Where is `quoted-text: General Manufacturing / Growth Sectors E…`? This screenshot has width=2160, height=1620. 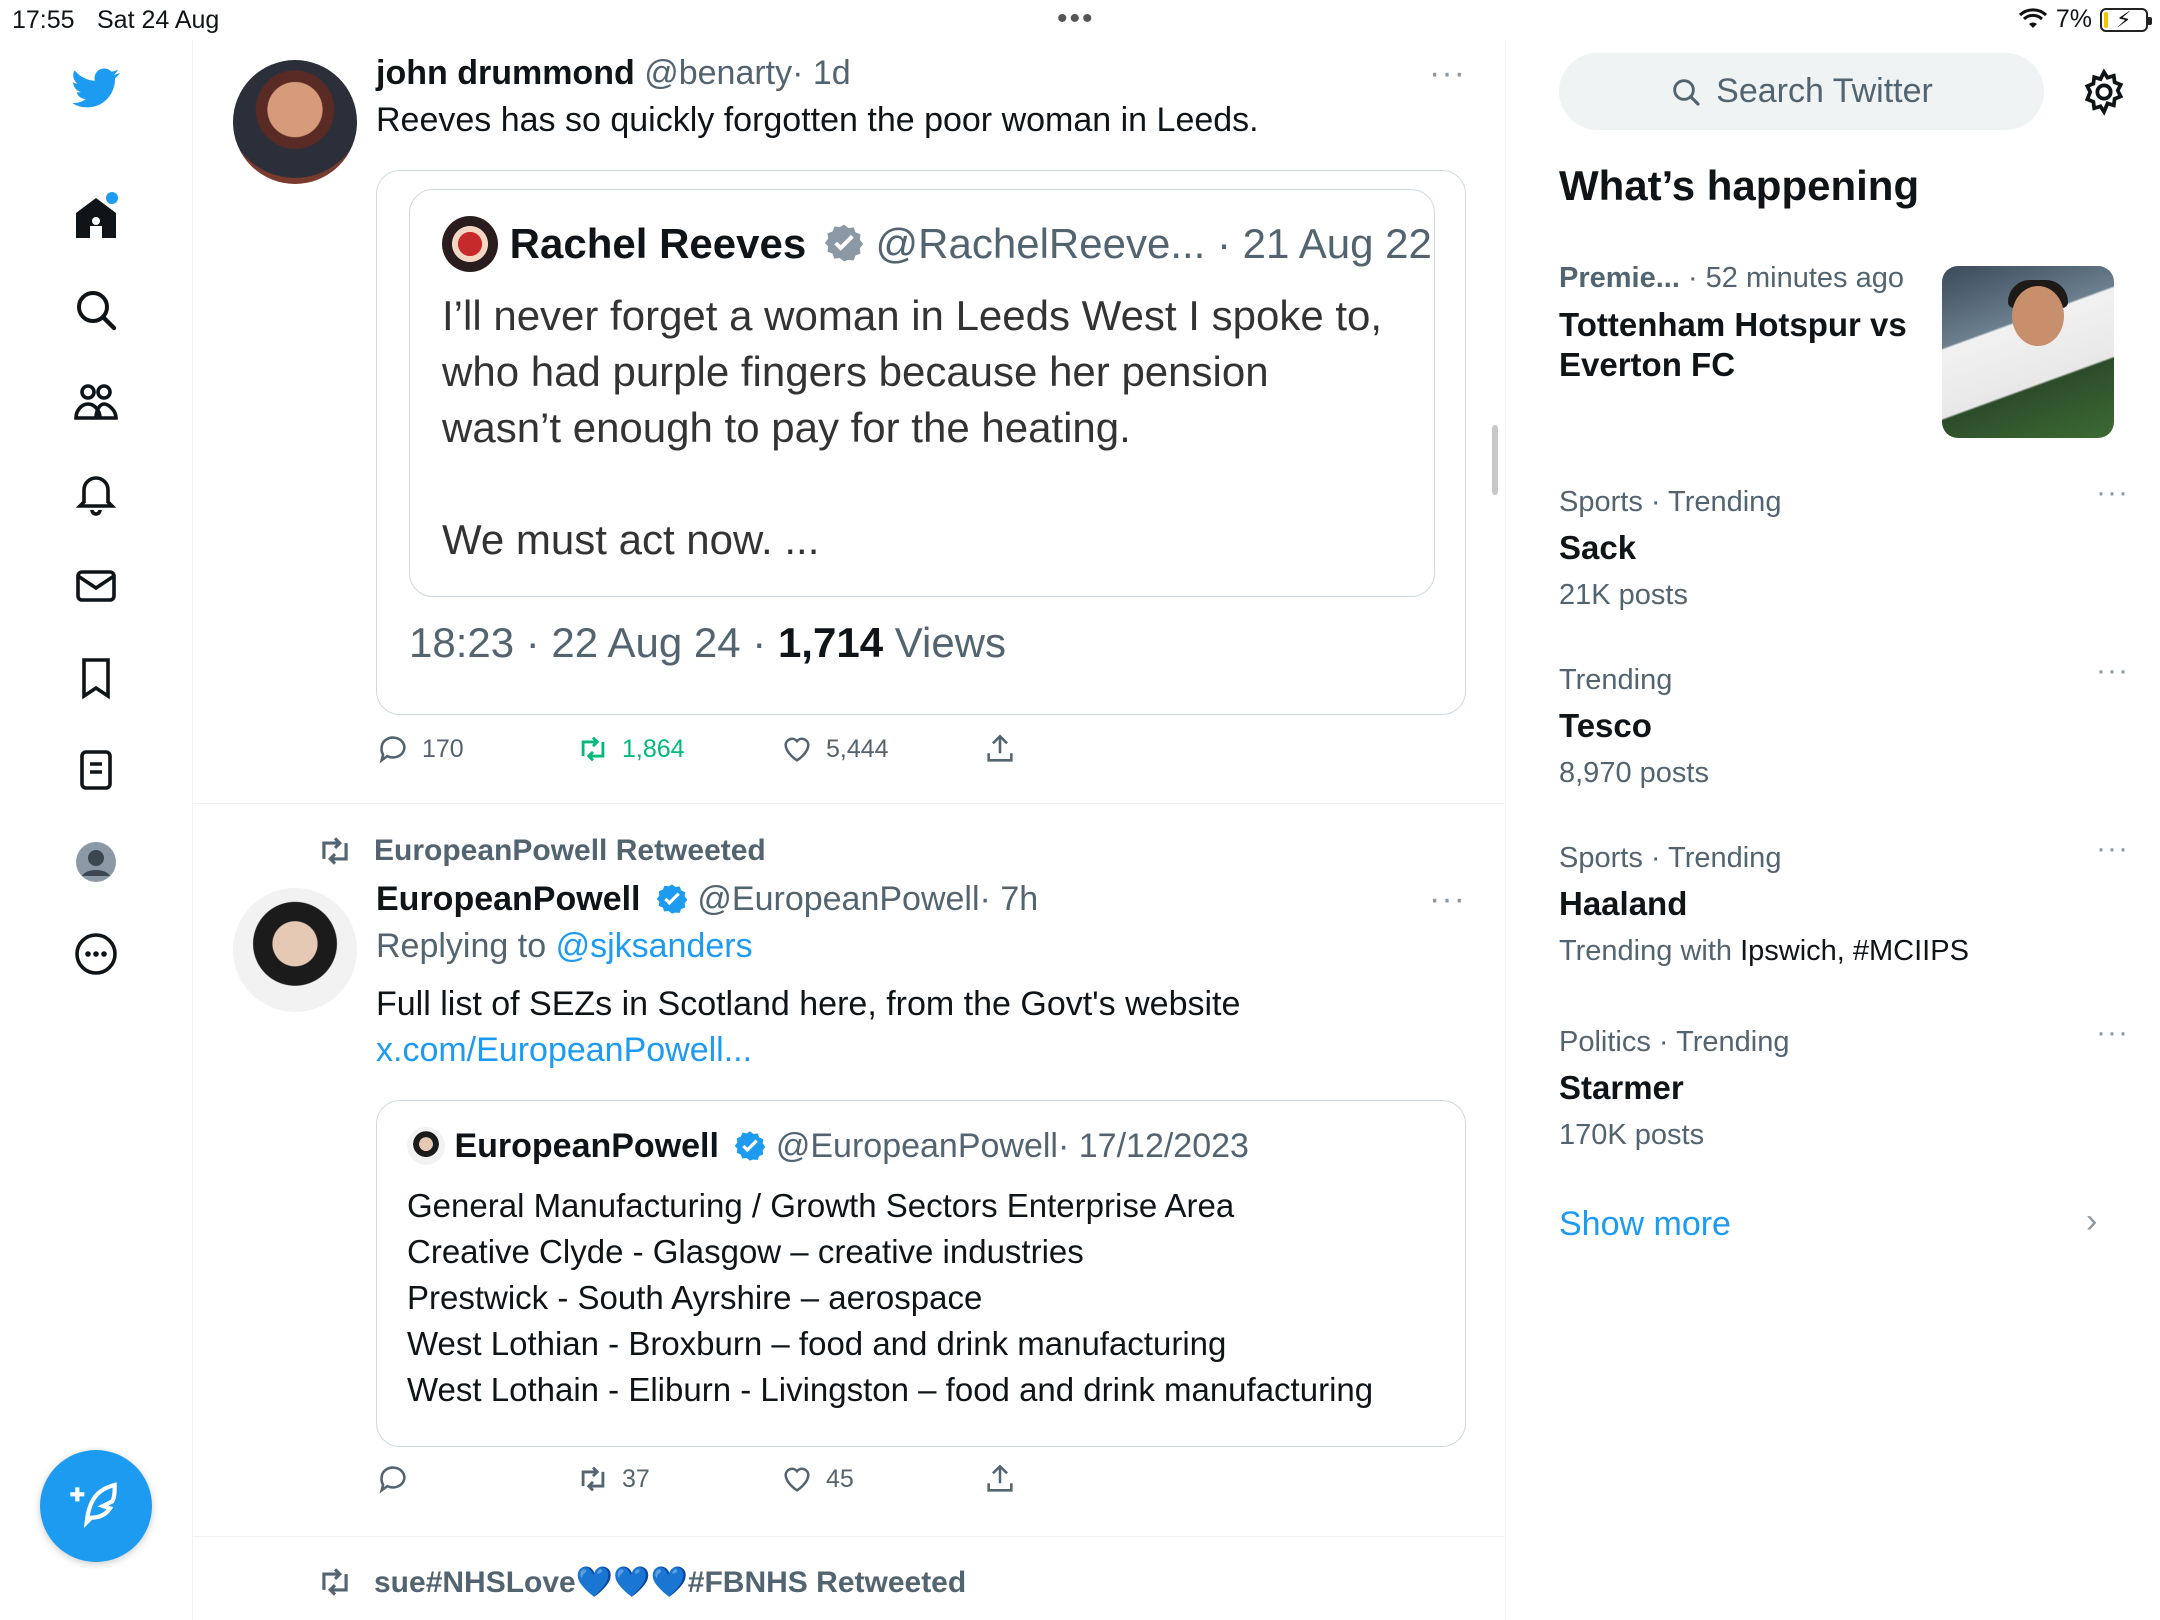 quoted-text: General Manufacturing / Growth Sectors E… is located at coordinates (890, 1298).